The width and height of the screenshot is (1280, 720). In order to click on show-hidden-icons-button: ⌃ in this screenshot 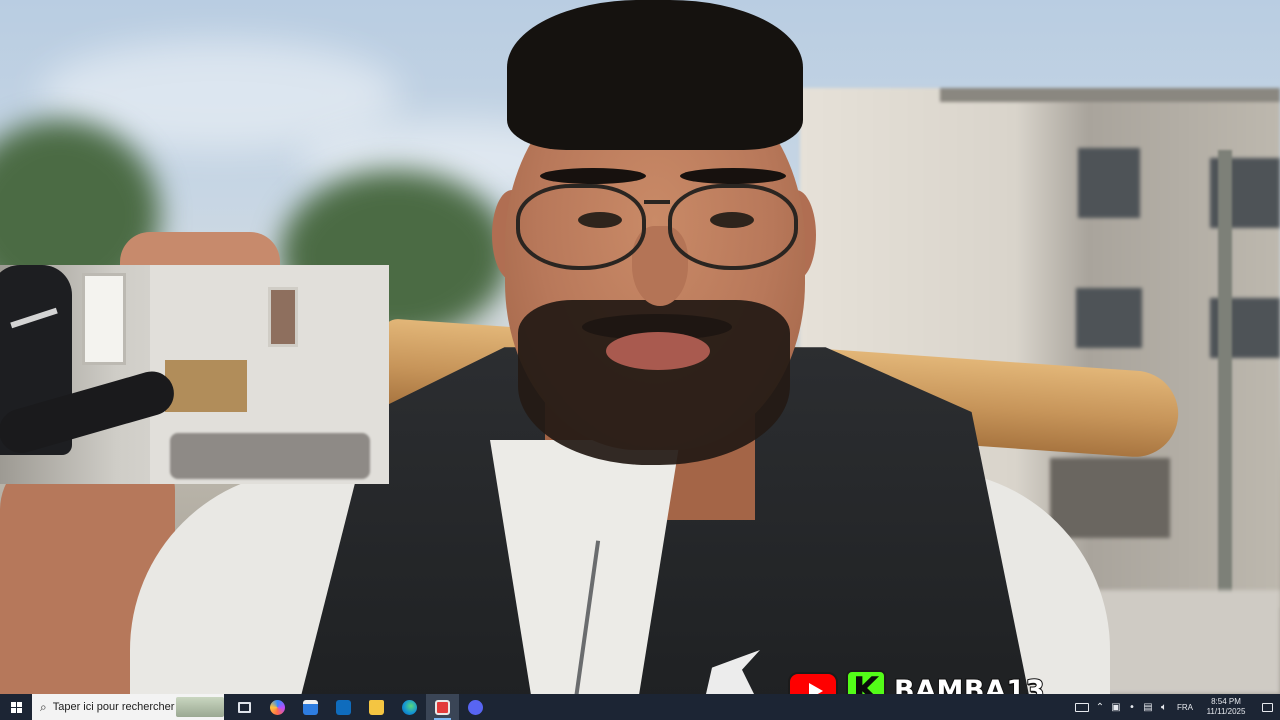, I will do `click(1100, 707)`.